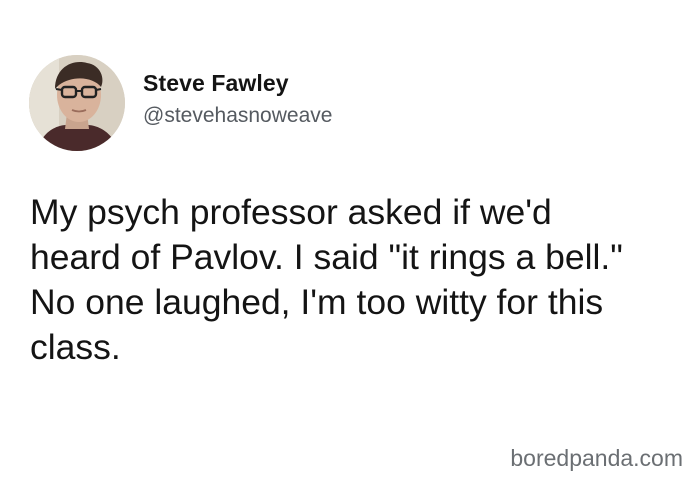  What do you see at coordinates (216, 83) in the screenshot?
I see `display-name: Steve Fawley` at bounding box center [216, 83].